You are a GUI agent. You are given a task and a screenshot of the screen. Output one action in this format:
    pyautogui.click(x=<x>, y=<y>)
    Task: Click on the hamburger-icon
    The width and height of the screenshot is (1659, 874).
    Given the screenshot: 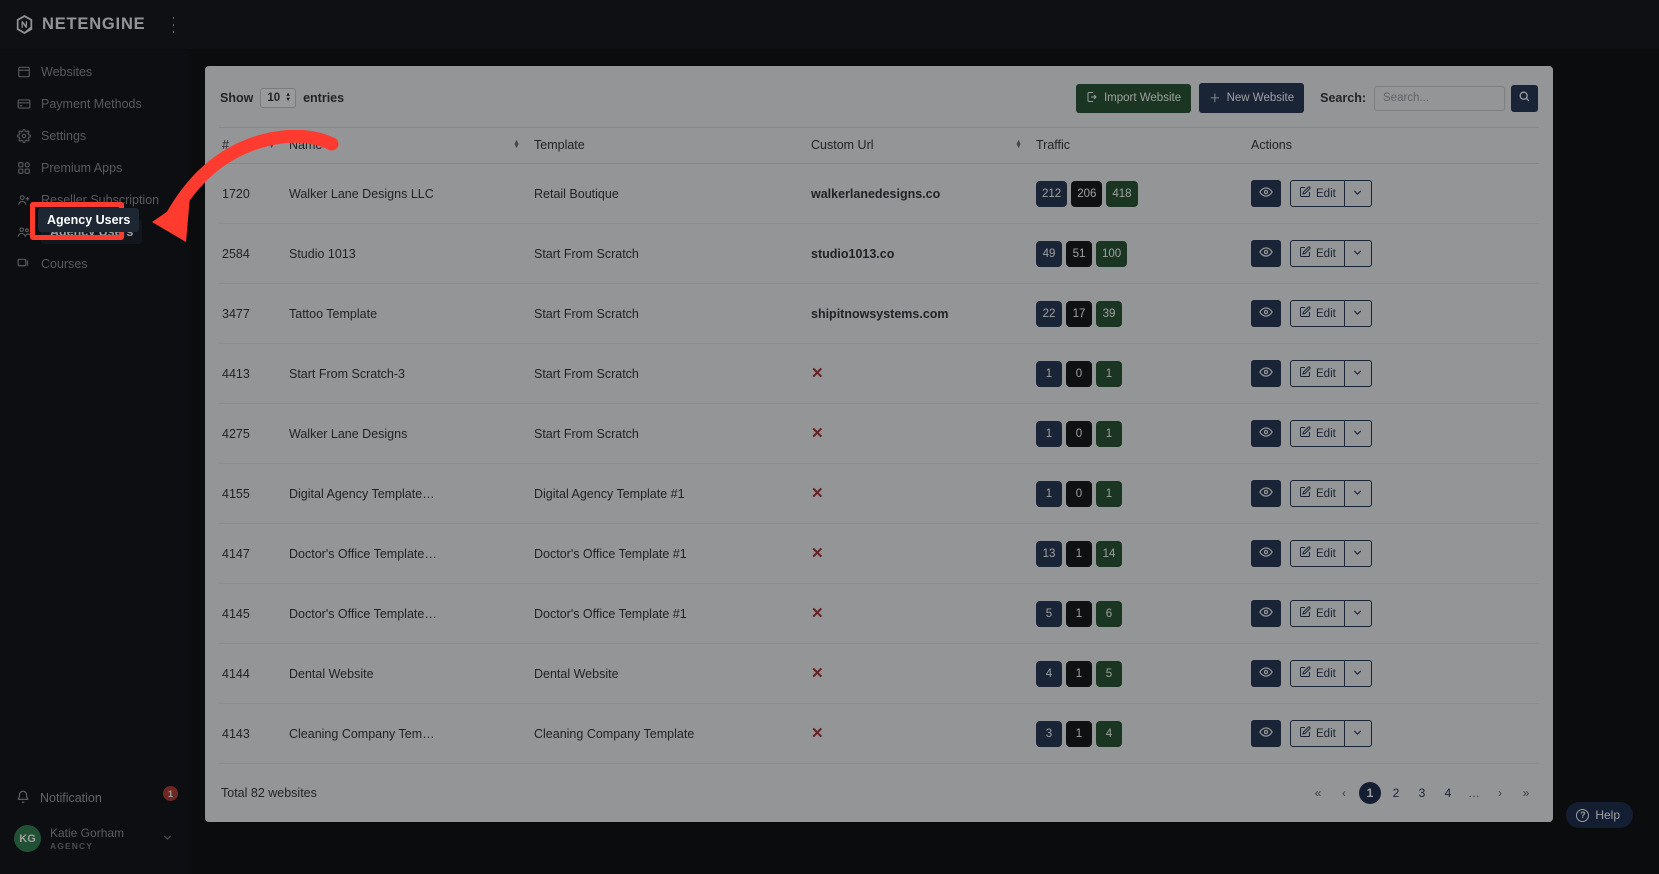 What is the action you would take?
    pyautogui.click(x=173, y=24)
    